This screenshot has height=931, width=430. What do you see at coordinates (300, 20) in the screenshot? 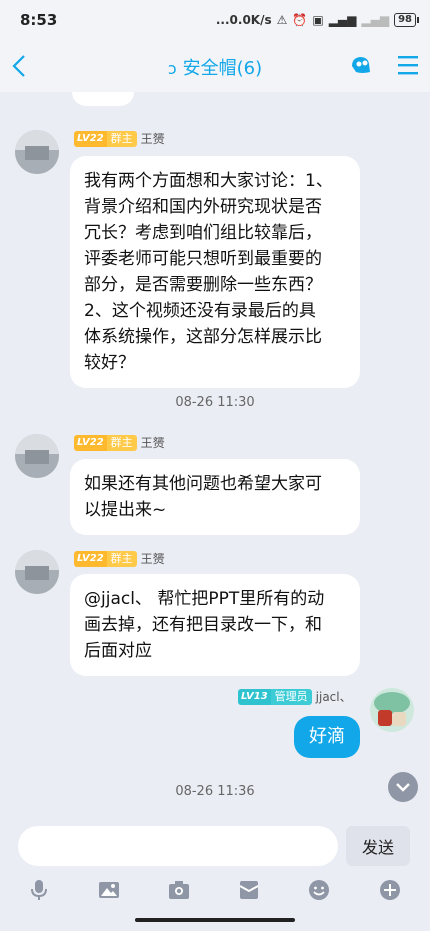
I see `alarm-icon: ⏰` at bounding box center [300, 20].